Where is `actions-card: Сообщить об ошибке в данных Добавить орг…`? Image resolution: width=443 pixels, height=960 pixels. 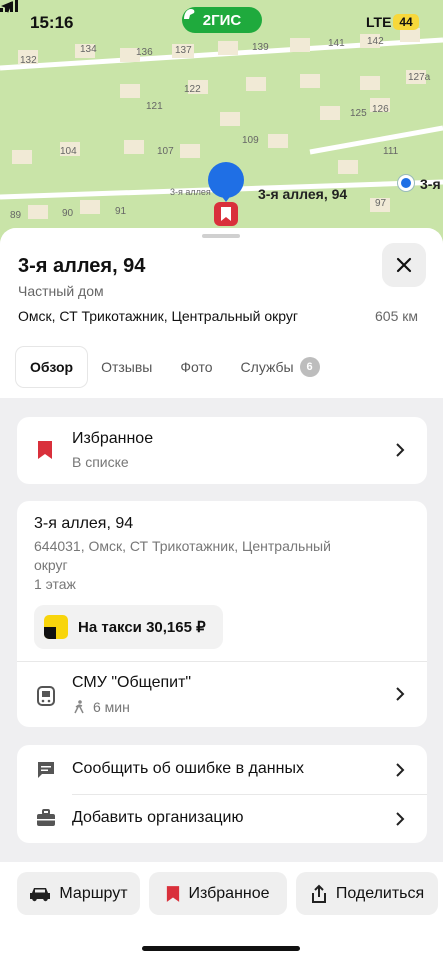
actions-card: Сообщить об ошибке в данных Добавить орг… is located at coordinates (222, 794).